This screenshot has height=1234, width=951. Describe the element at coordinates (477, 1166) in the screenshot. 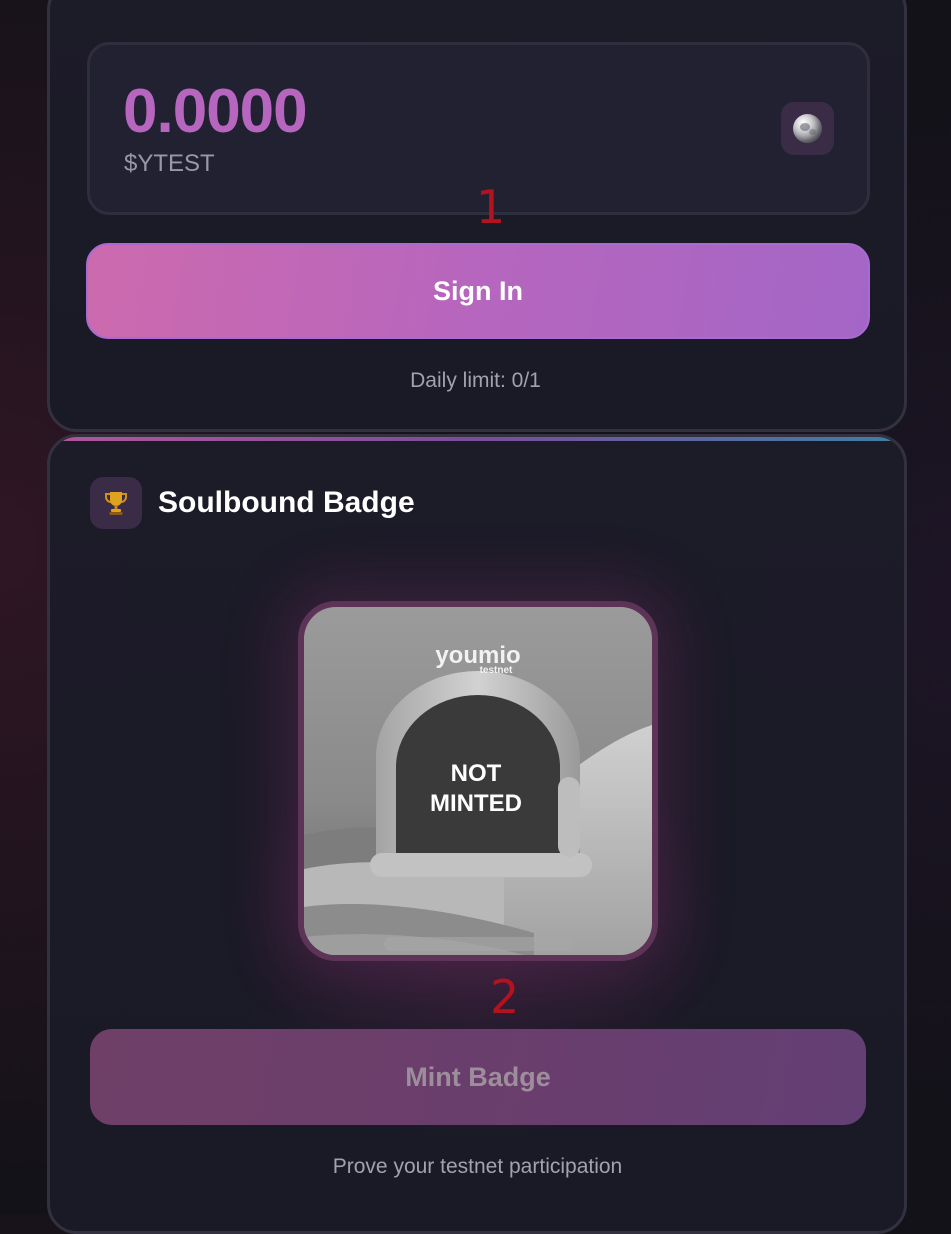

I see `badge-caption: Prove your testnet participation` at that location.